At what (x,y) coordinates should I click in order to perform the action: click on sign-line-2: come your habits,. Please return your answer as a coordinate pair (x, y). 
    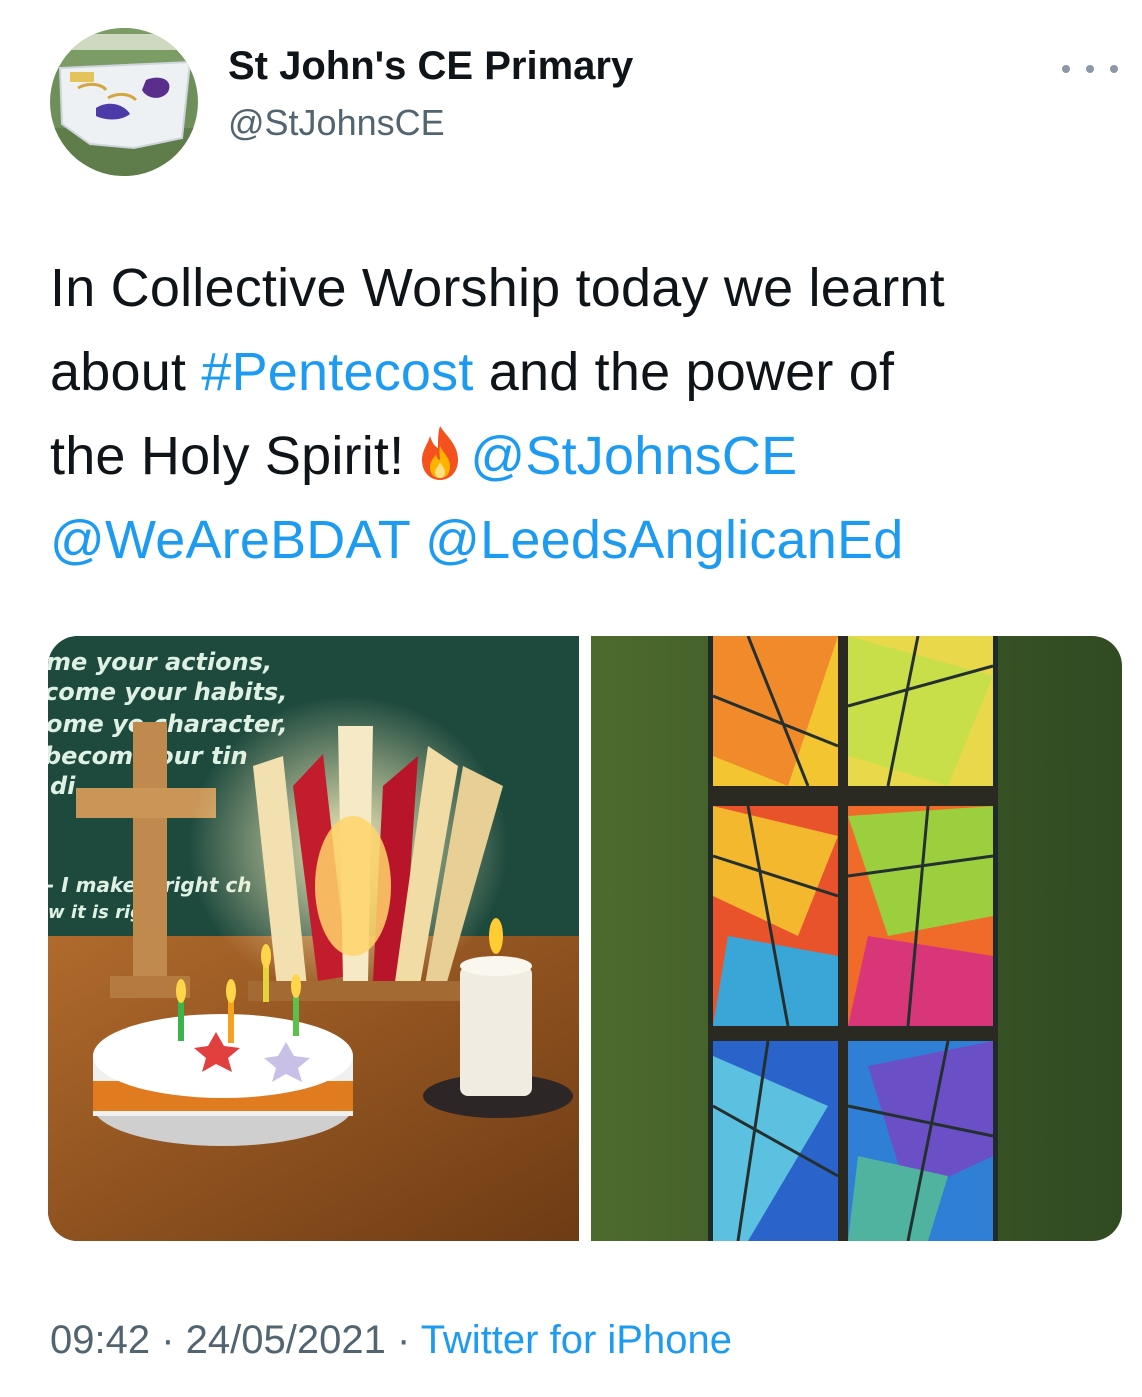
    Looking at the image, I should click on (167, 692).